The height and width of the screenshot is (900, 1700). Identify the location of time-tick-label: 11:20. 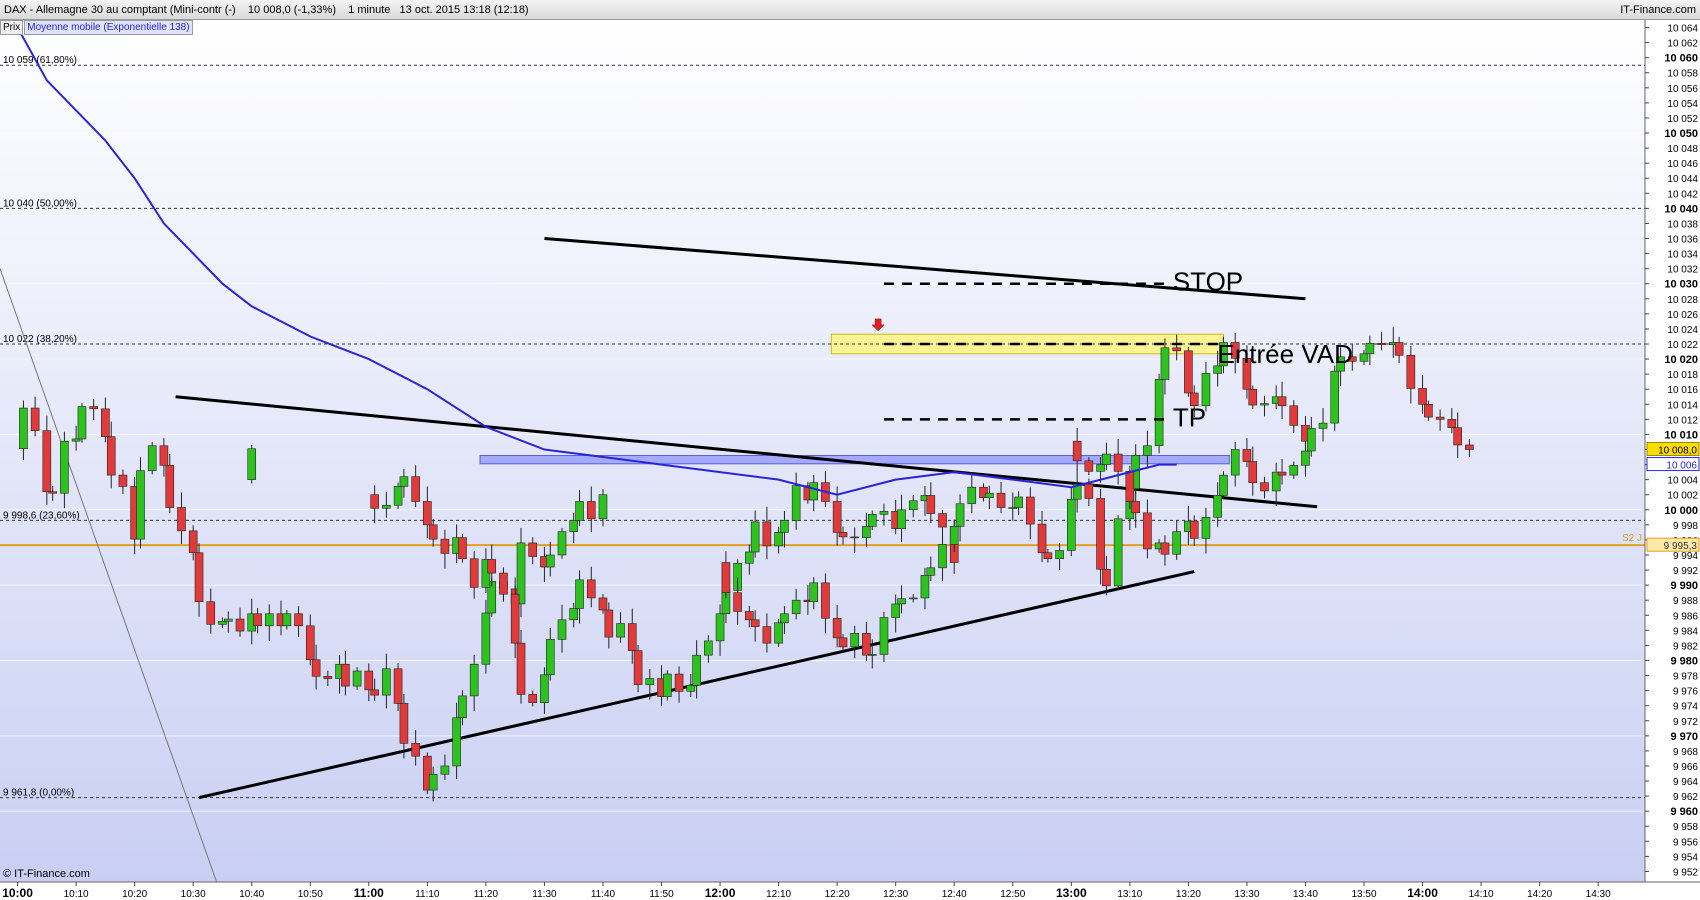
(486, 894).